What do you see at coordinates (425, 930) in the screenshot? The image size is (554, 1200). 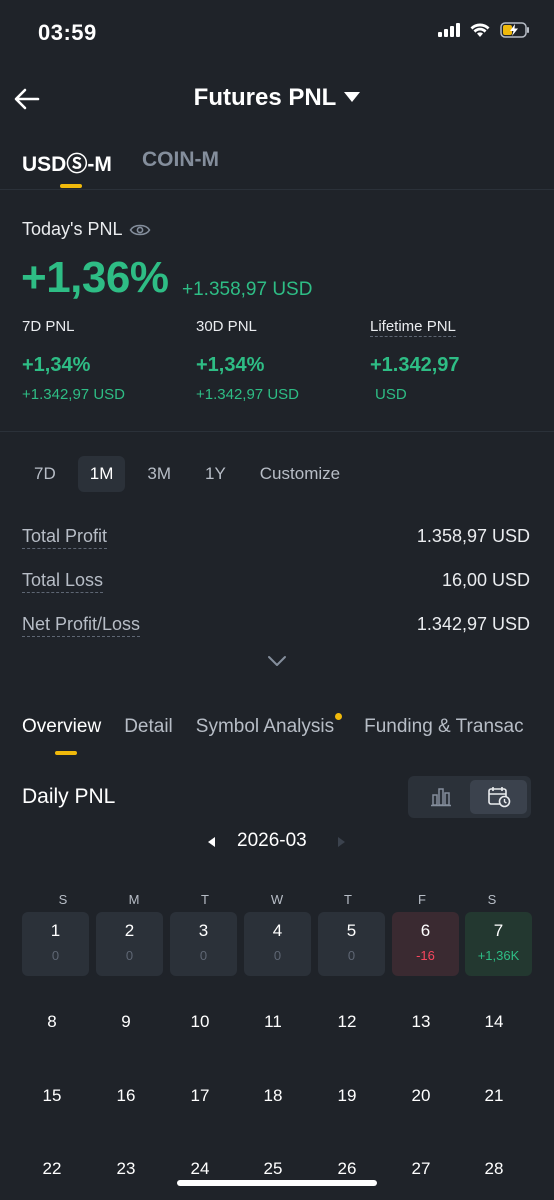 I see `day-number: 6` at bounding box center [425, 930].